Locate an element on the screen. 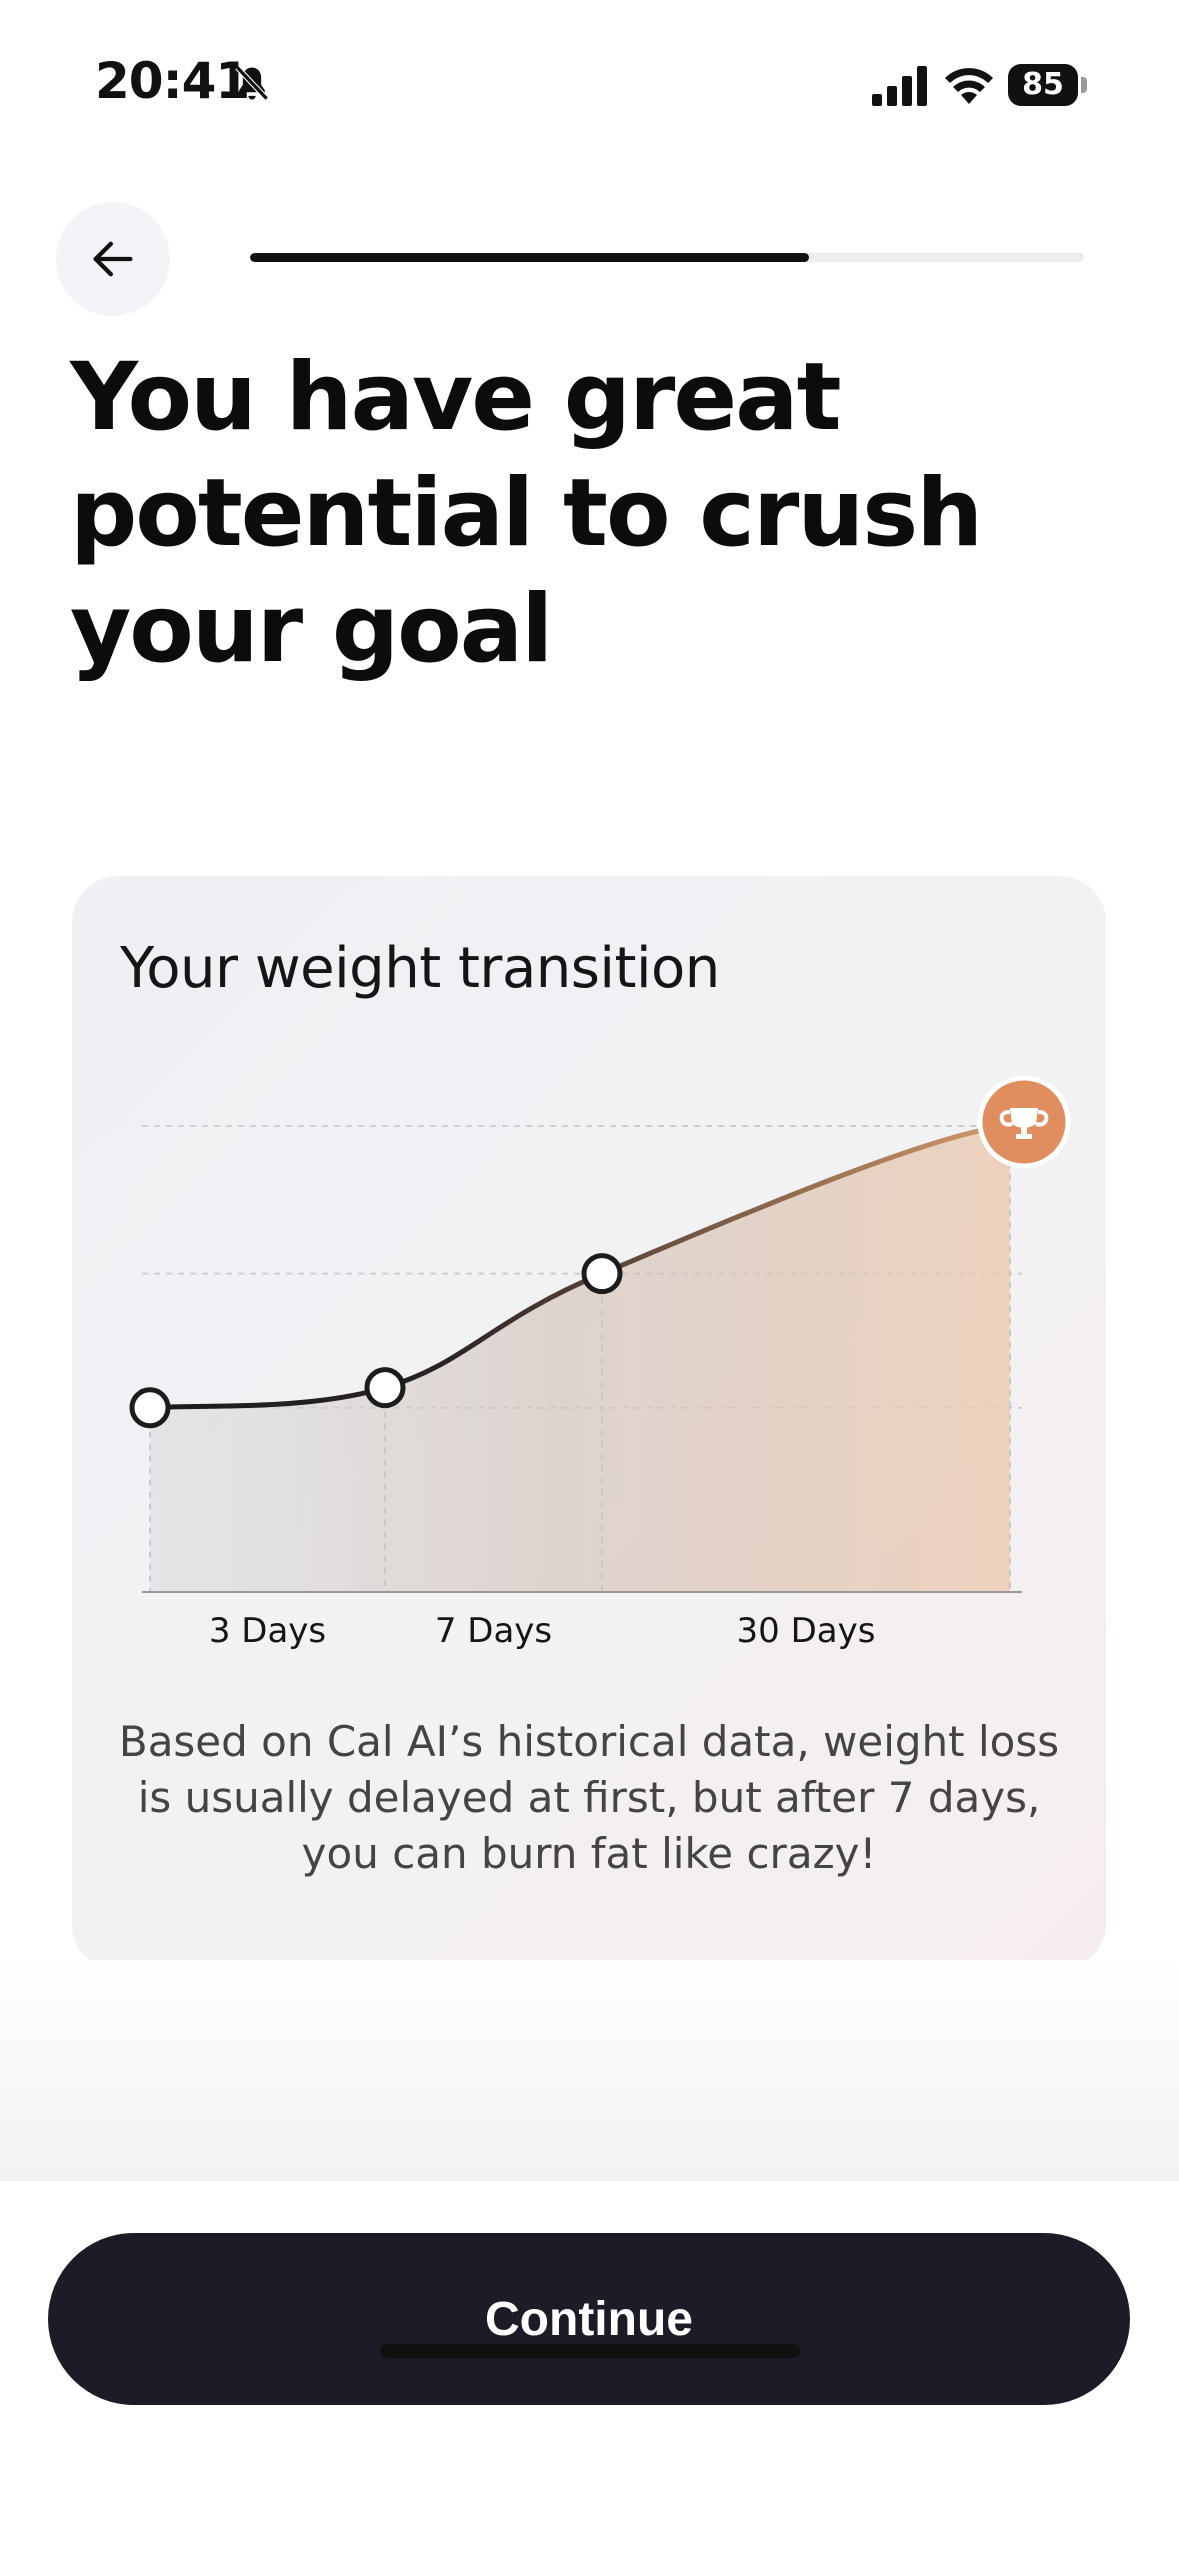 The width and height of the screenshot is (1179, 2557). bell-slash-icon is located at coordinates (252, 84).